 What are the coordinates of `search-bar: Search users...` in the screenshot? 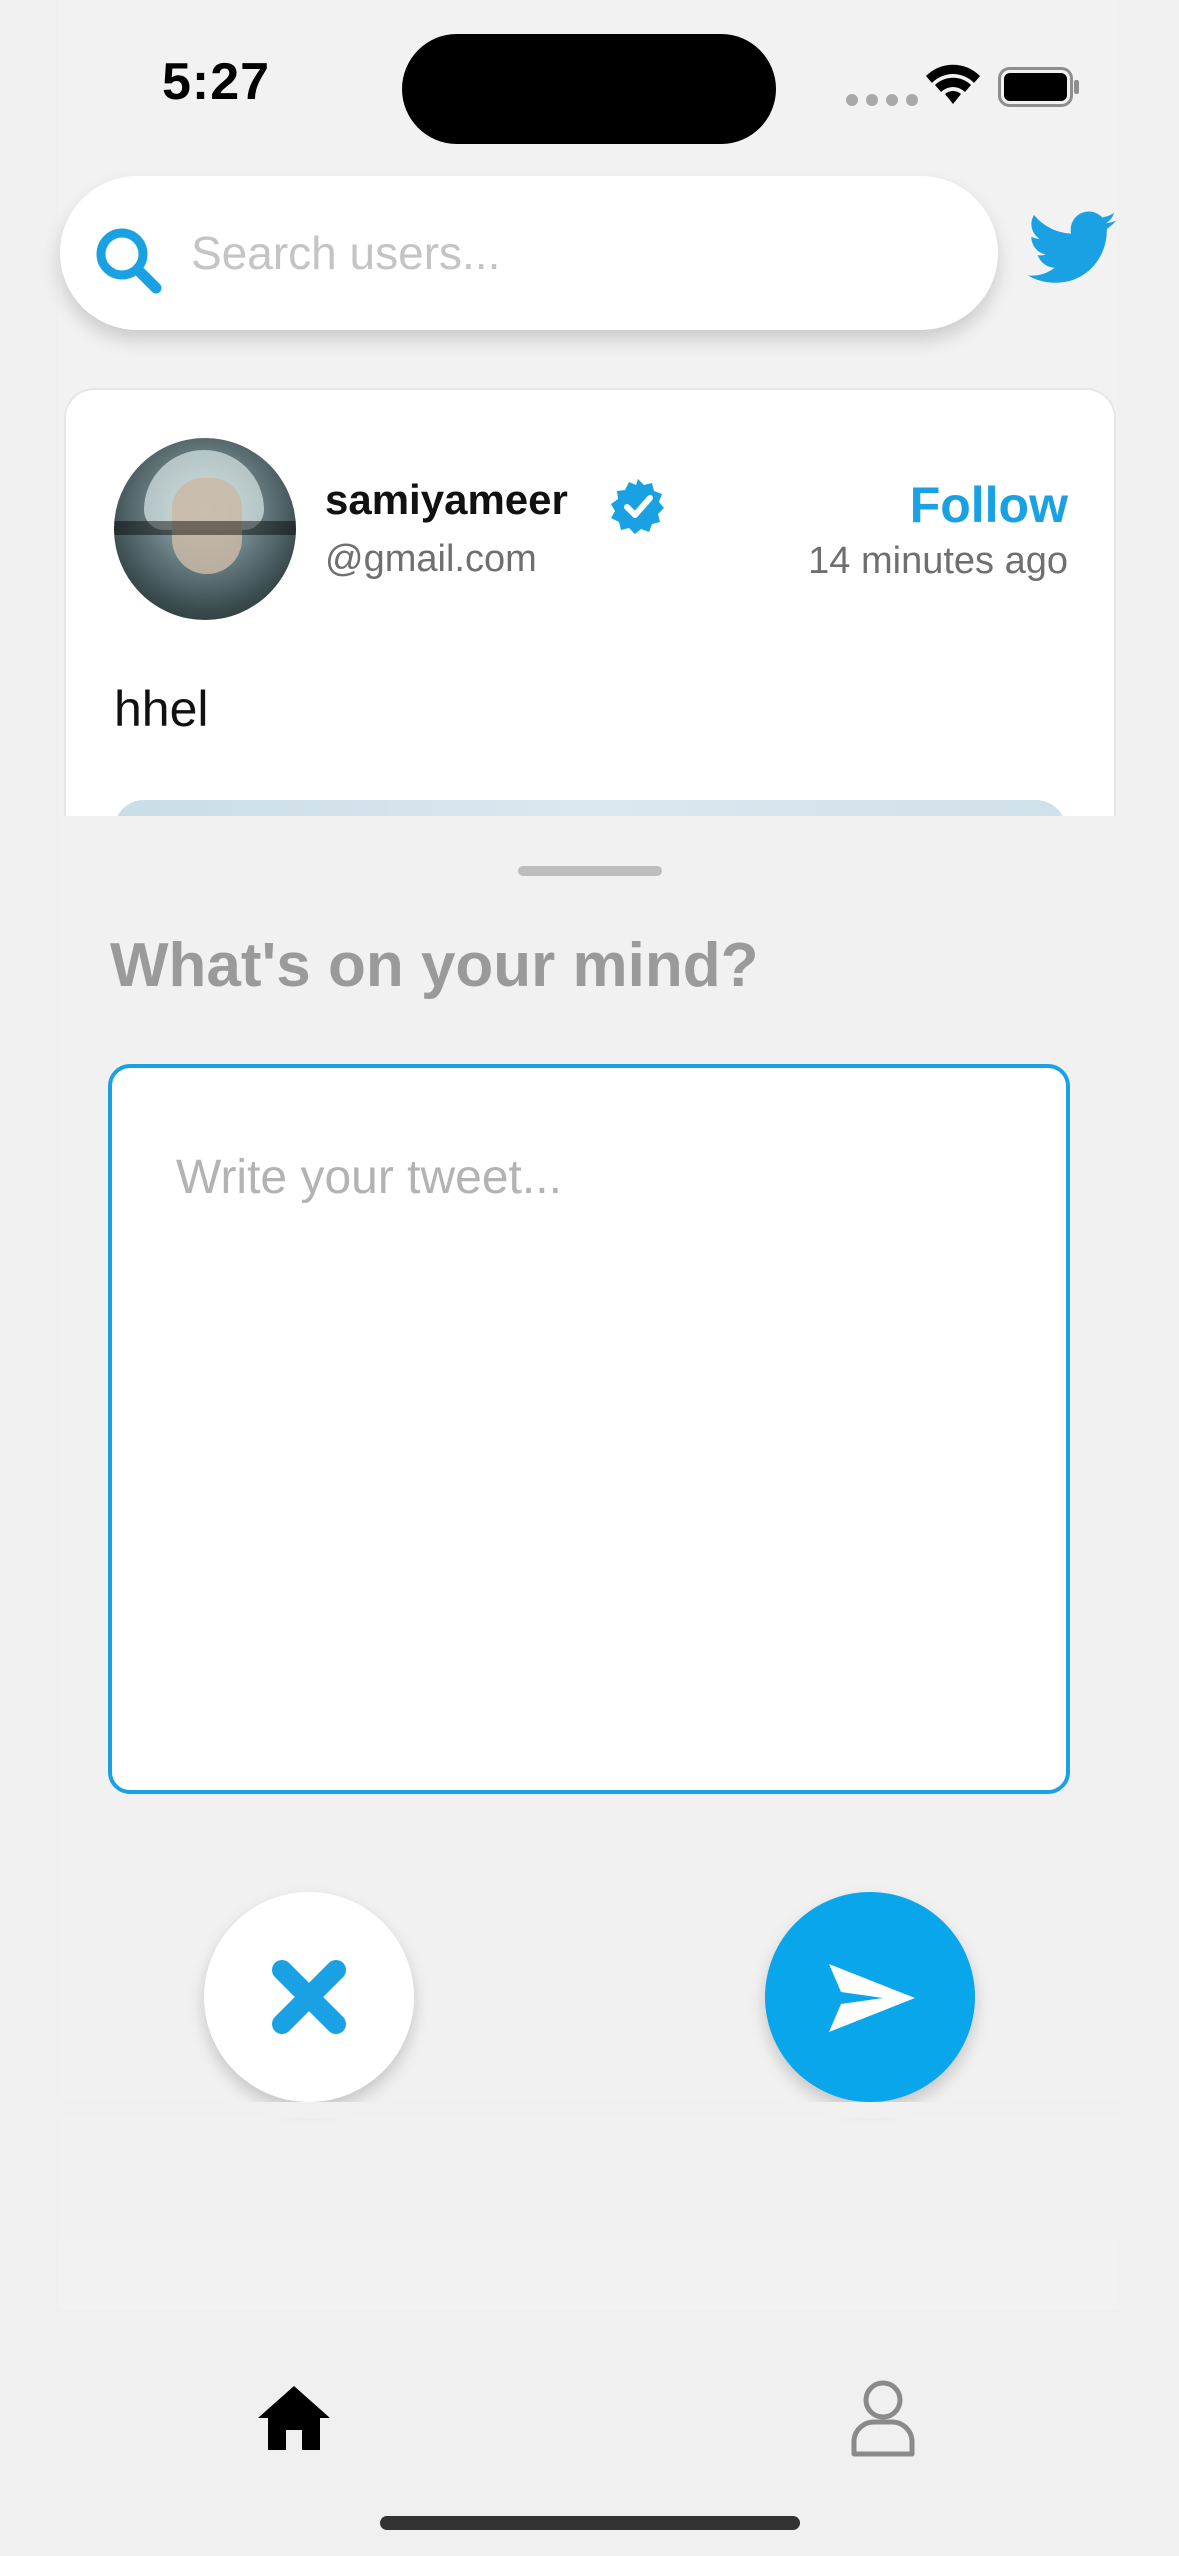 It's located at (529, 253).